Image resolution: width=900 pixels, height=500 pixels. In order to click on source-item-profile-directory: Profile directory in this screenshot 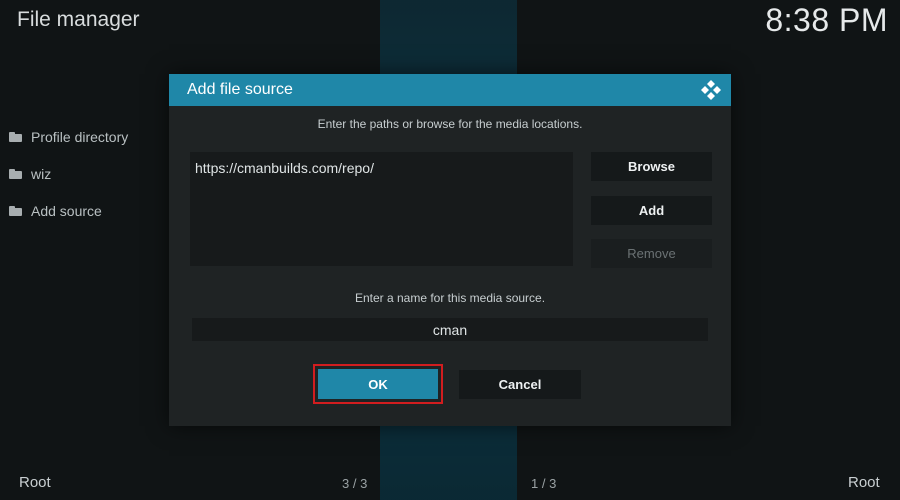, I will do `click(68, 136)`.